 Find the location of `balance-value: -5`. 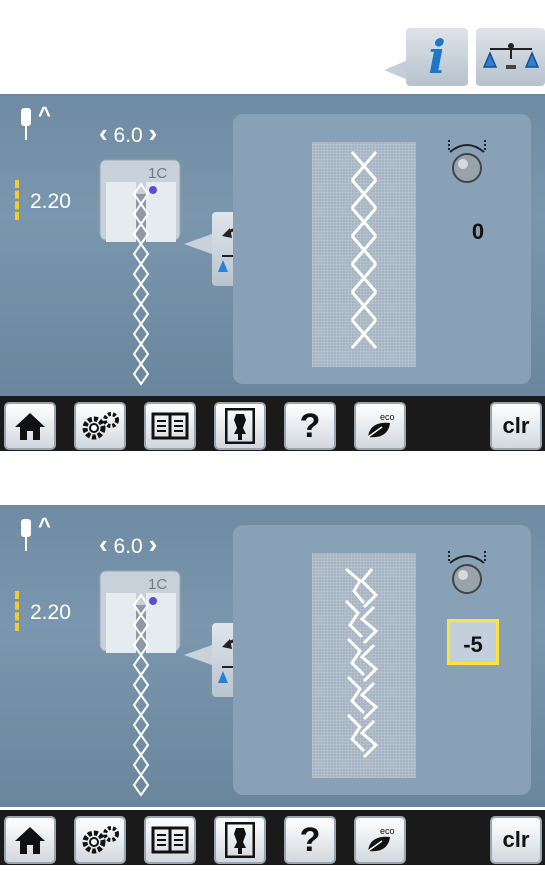

balance-value: -5 is located at coordinates (473, 642).